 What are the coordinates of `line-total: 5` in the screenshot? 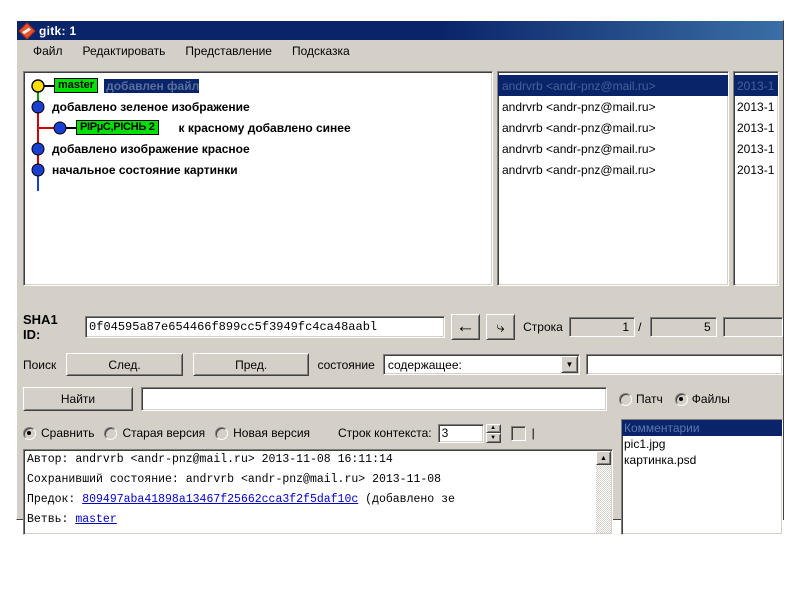 It's located at (683, 327).